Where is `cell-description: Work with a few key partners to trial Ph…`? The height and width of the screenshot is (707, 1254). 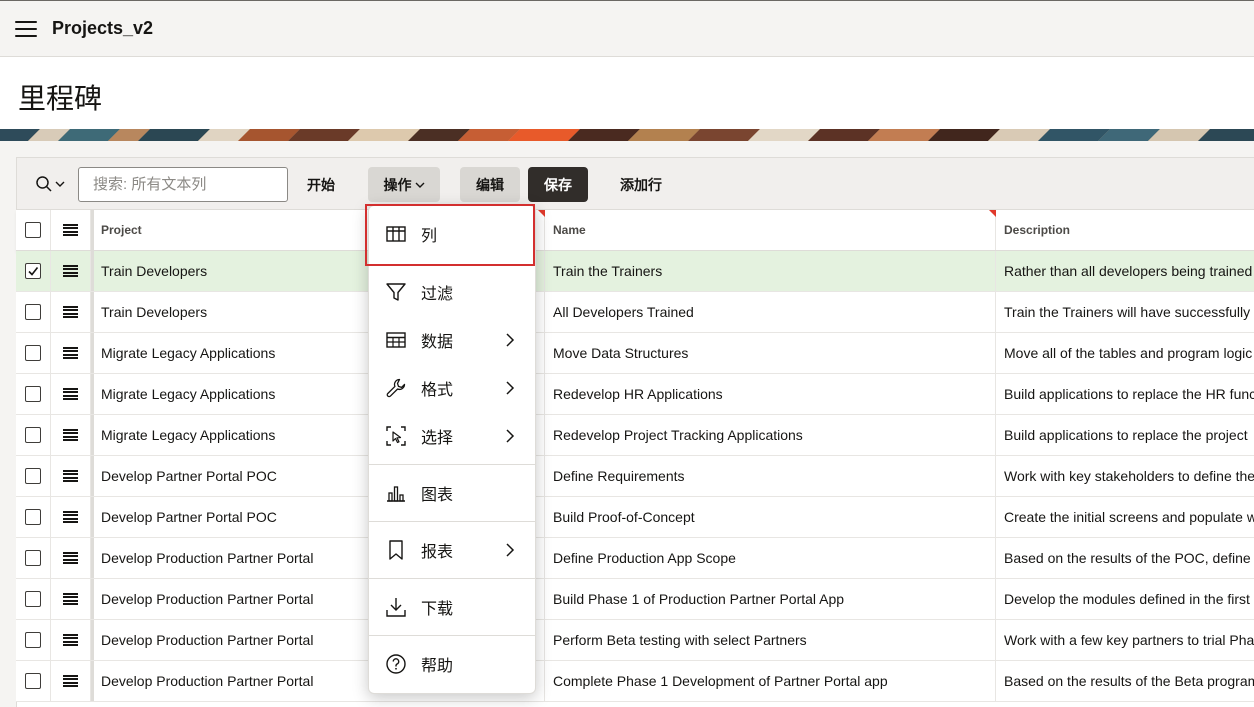 cell-description: Work with a few key partners to trial Ph… is located at coordinates (1125, 640).